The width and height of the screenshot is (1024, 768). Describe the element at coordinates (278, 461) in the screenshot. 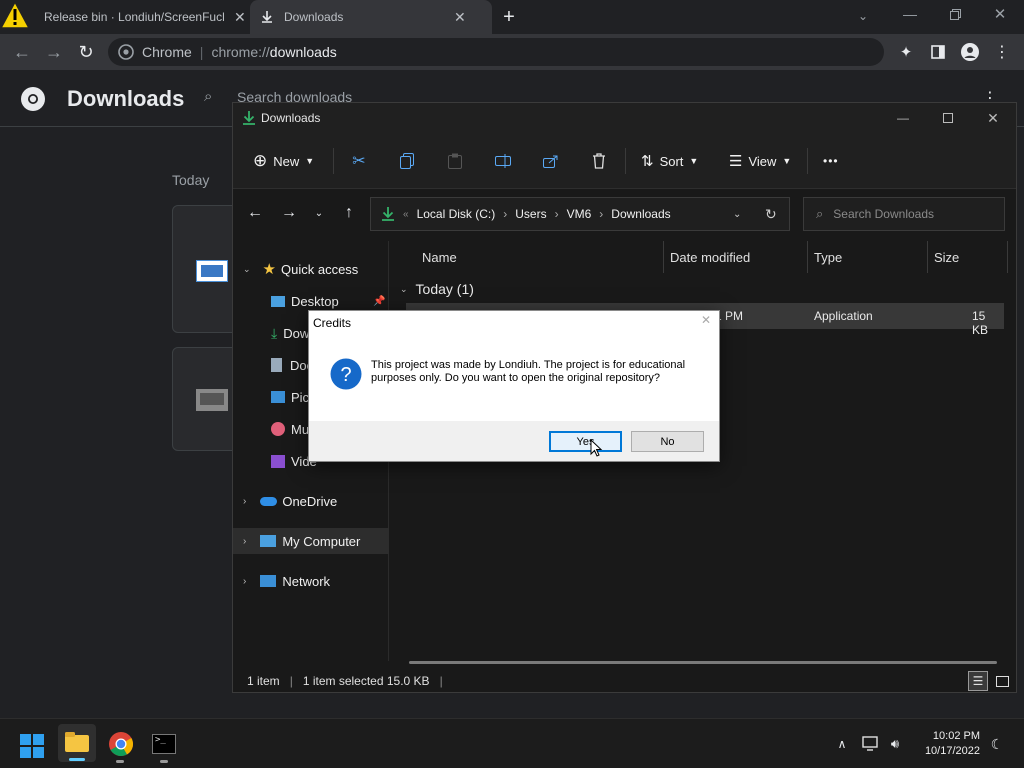

I see `videos-icon` at that location.